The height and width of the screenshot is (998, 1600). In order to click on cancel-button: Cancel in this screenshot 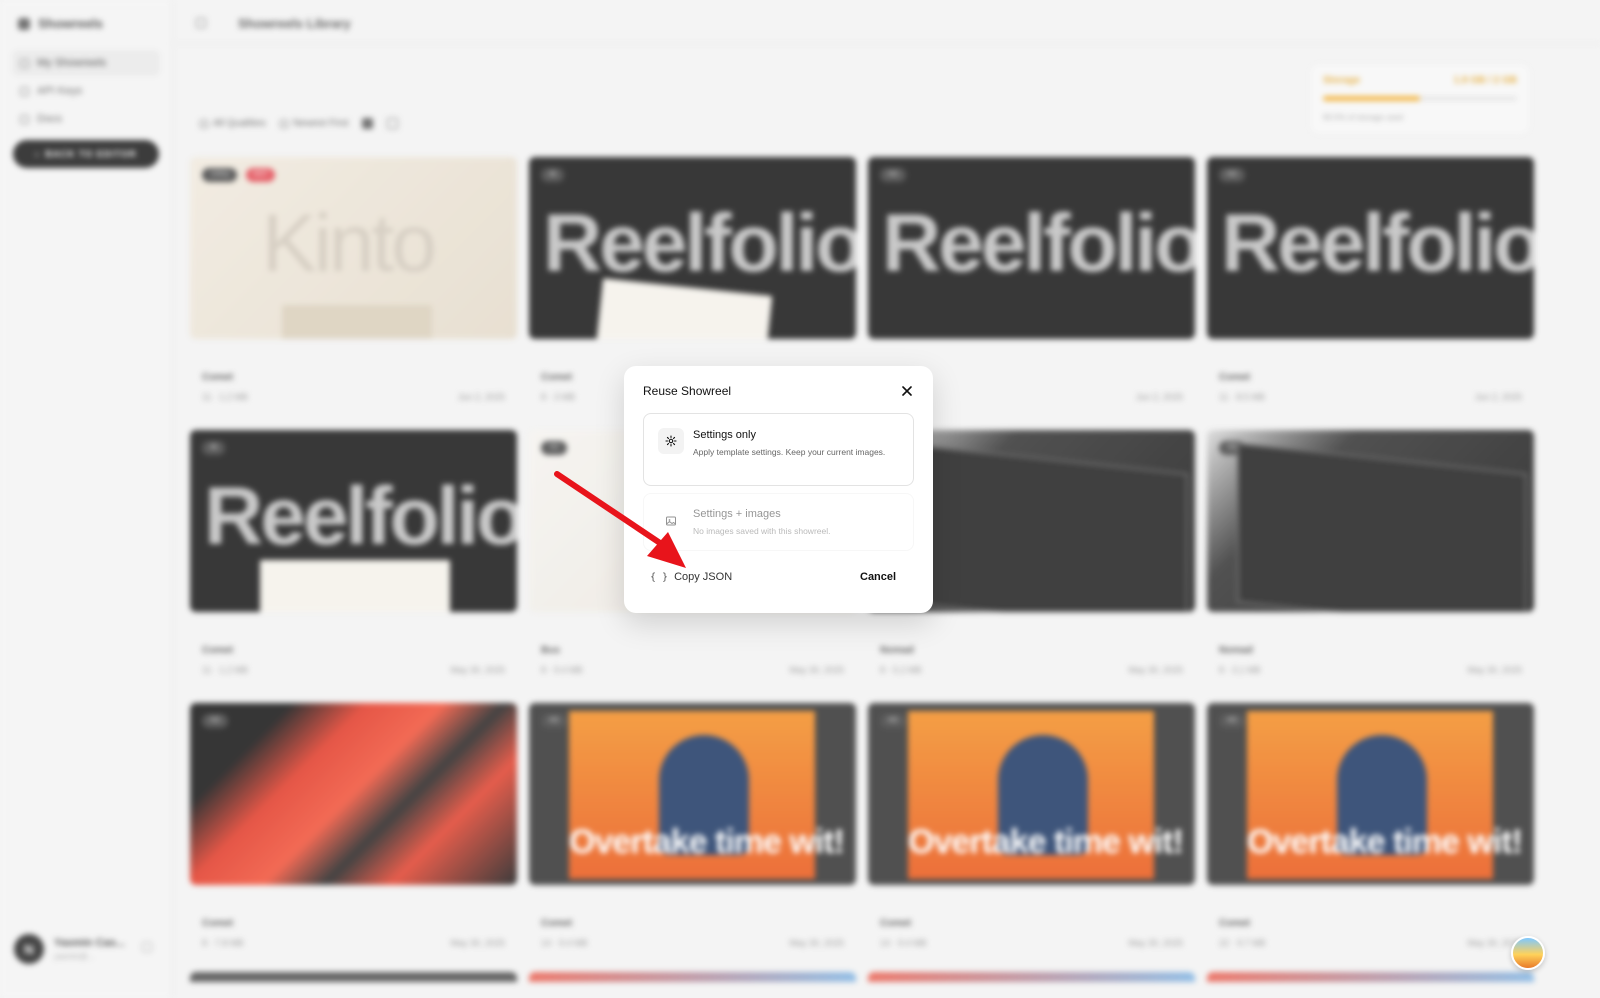, I will do `click(878, 577)`.